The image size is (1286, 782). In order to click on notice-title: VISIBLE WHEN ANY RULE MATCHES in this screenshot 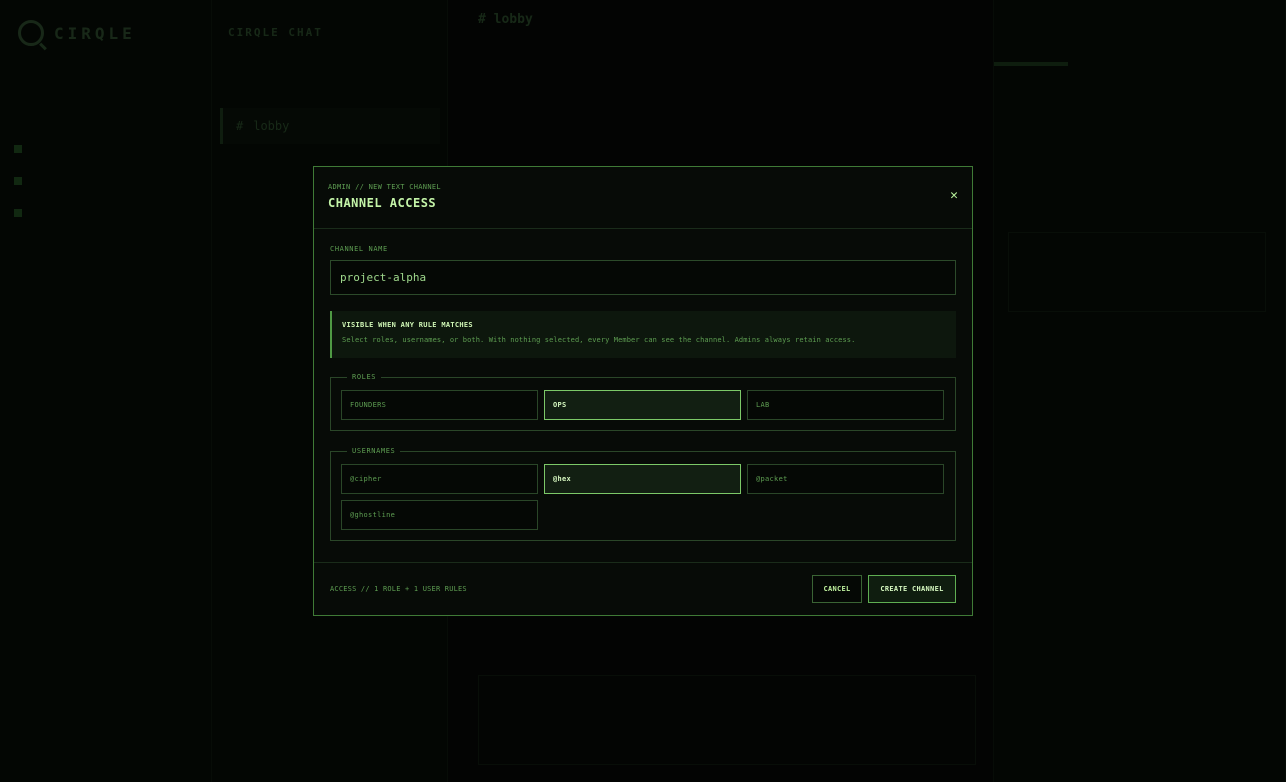, I will do `click(407, 325)`.